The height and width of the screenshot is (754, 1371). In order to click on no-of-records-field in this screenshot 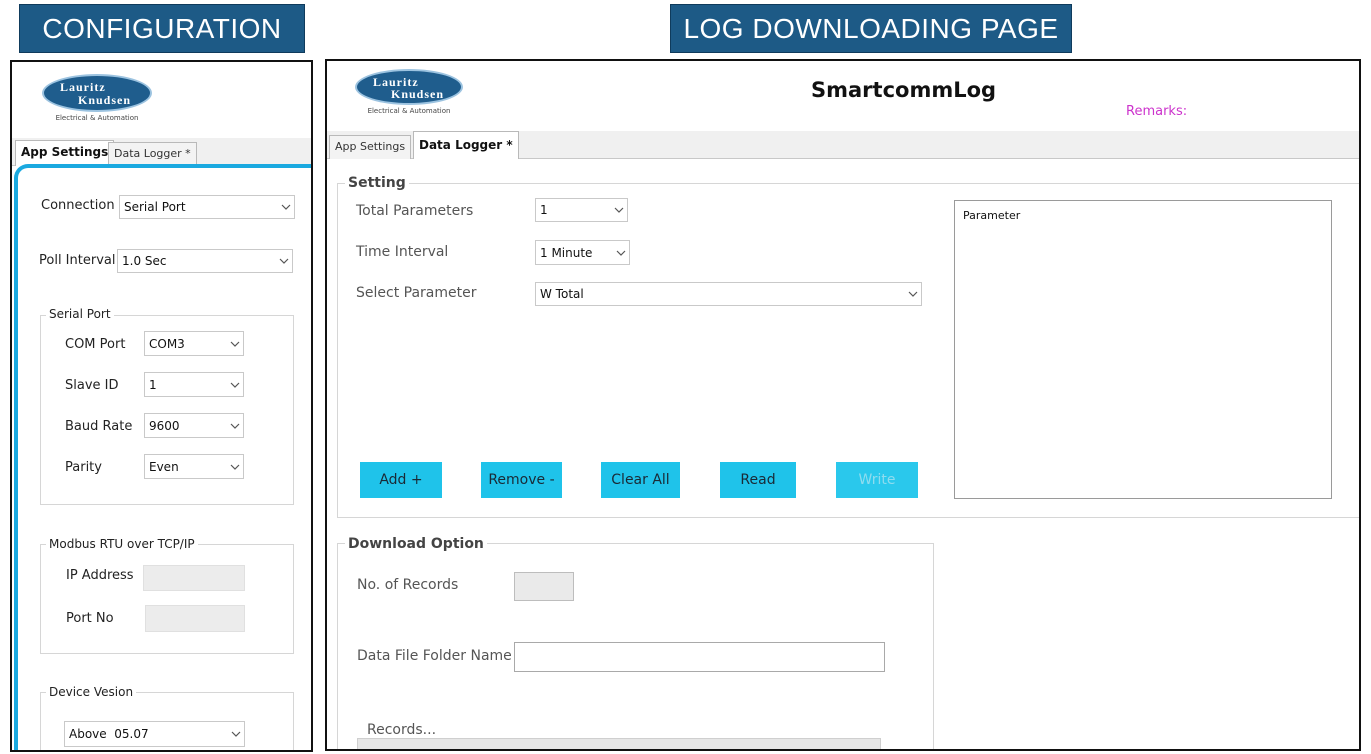, I will do `click(544, 586)`.